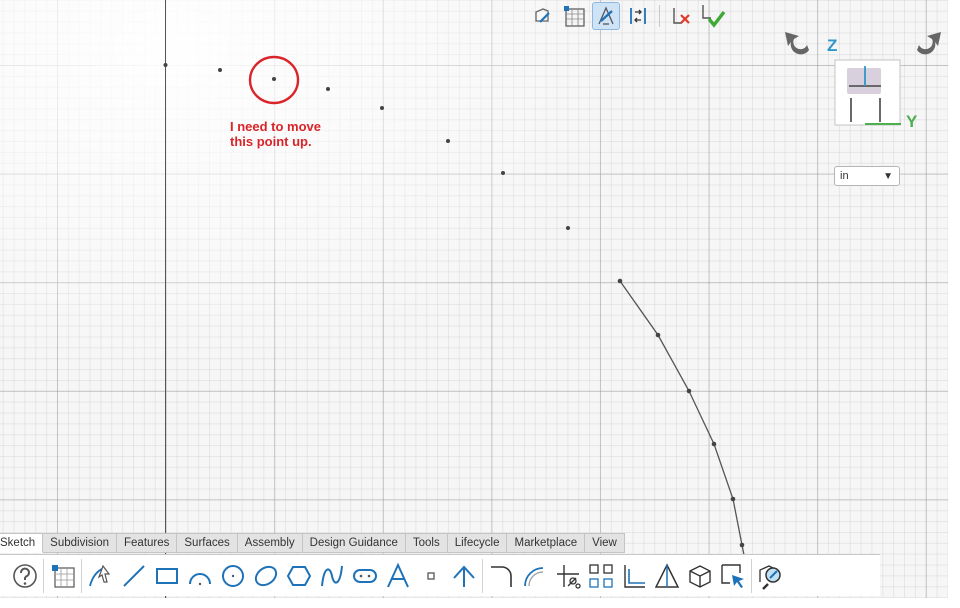  Describe the element at coordinates (912, 121) in the screenshot. I see `axis-y-label: Y` at that location.